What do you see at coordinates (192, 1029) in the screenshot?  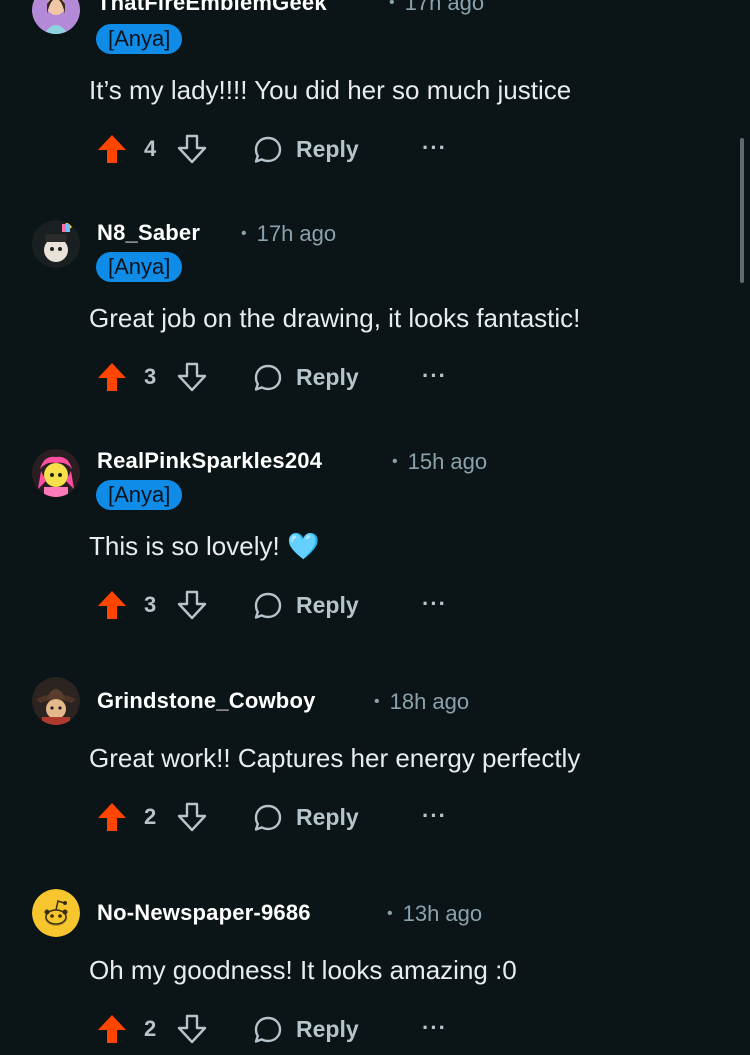 I see `downvote-icon` at bounding box center [192, 1029].